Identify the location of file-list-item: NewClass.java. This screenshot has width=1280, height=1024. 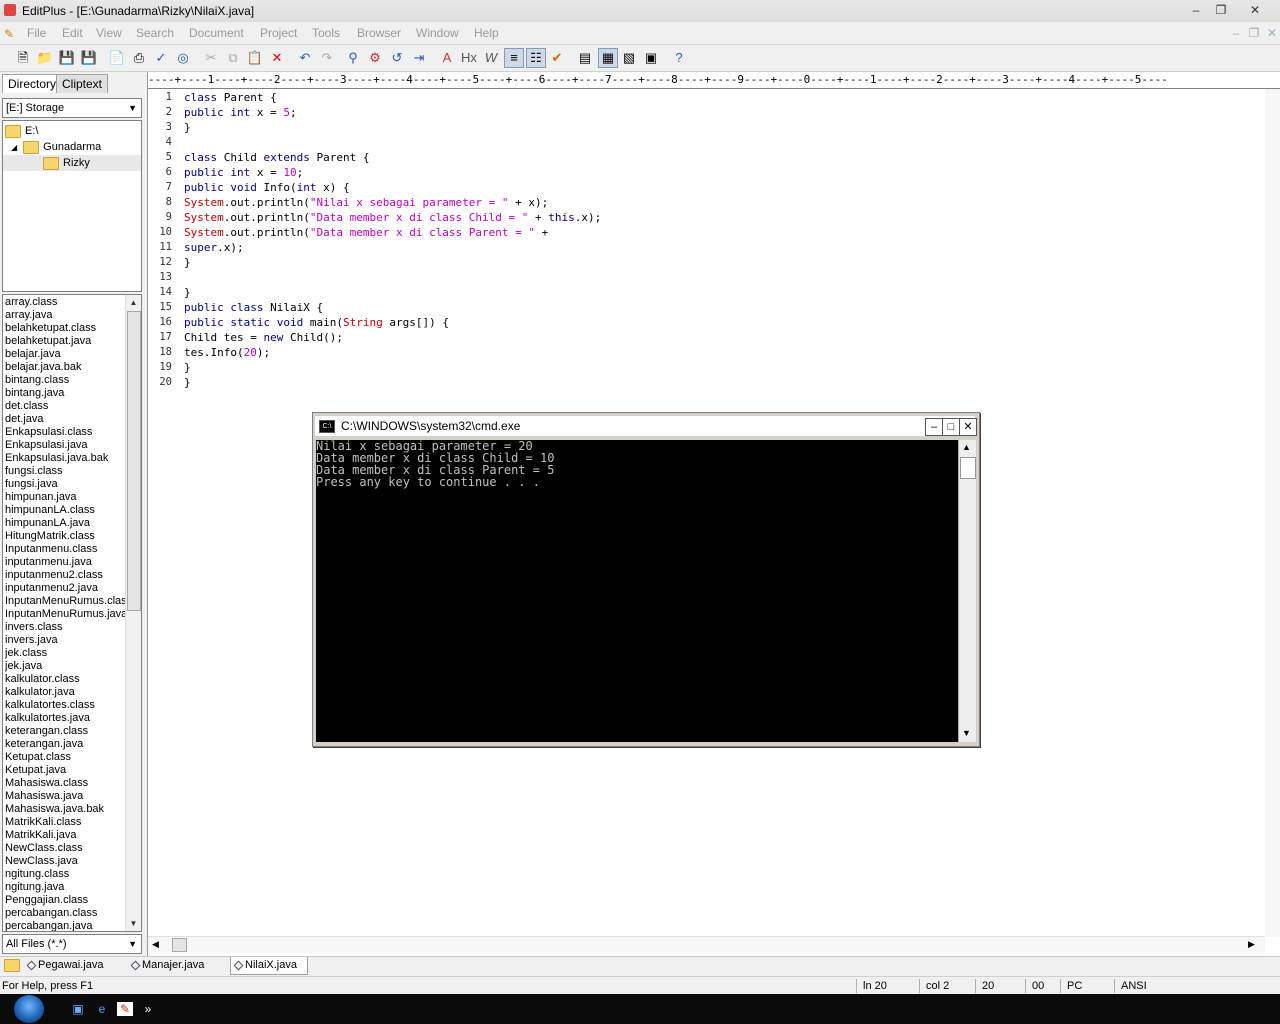
(65, 861).